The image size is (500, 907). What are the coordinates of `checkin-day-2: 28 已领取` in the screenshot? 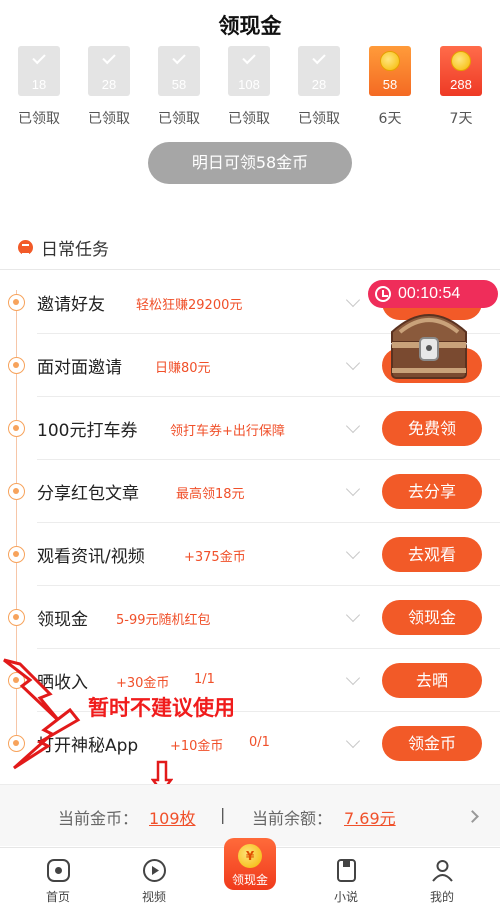 It's located at (109, 87).